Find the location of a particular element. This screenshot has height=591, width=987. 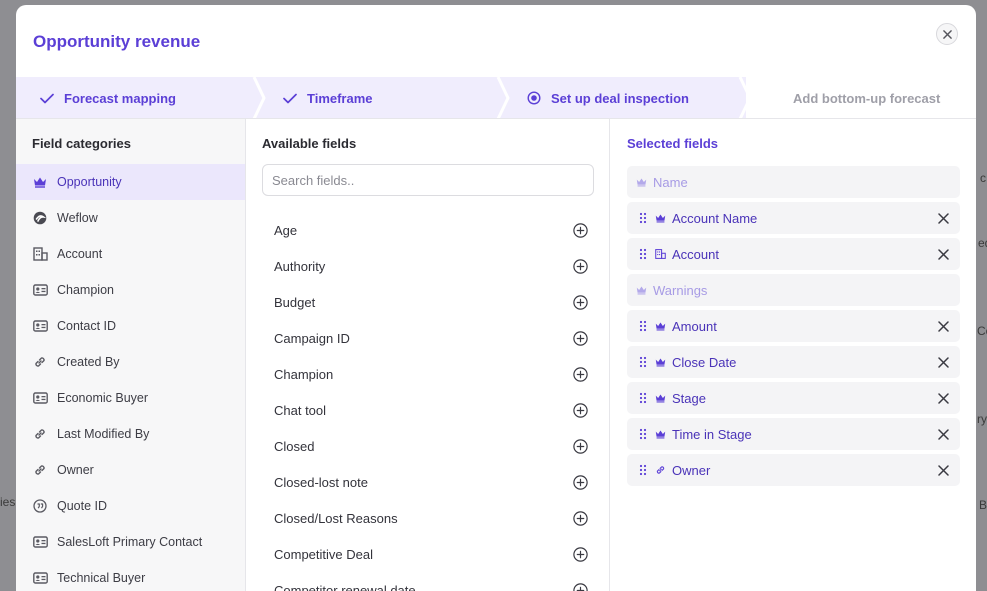

available-field-item: Campaign ID is located at coordinates (428, 338).